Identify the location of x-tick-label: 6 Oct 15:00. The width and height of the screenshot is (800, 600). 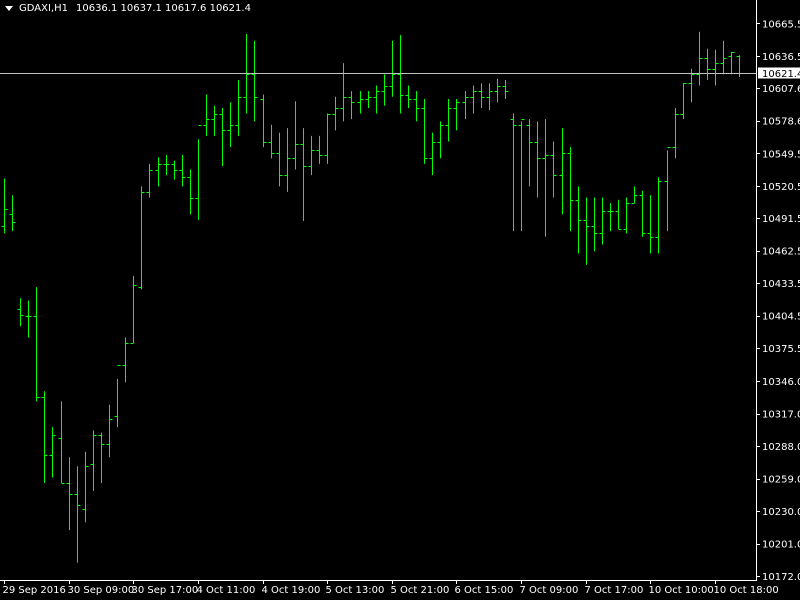
(484, 590).